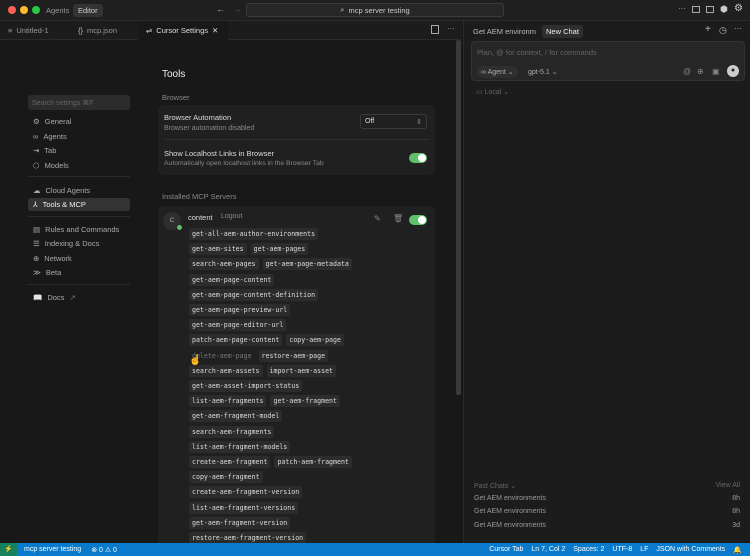 The height and width of the screenshot is (556, 750). Describe the element at coordinates (737, 550) in the screenshot. I see `bell-icon: 🔔` at that location.